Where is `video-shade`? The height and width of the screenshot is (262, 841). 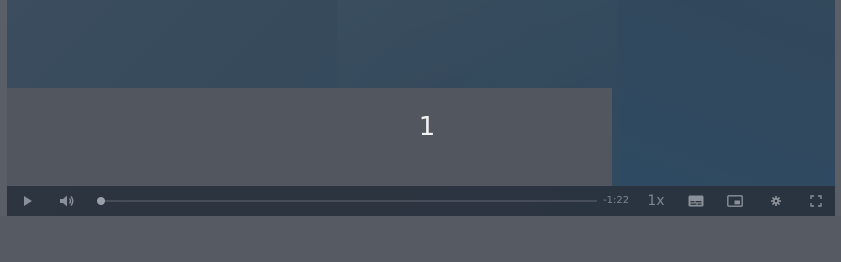
video-shade is located at coordinates (477, 45).